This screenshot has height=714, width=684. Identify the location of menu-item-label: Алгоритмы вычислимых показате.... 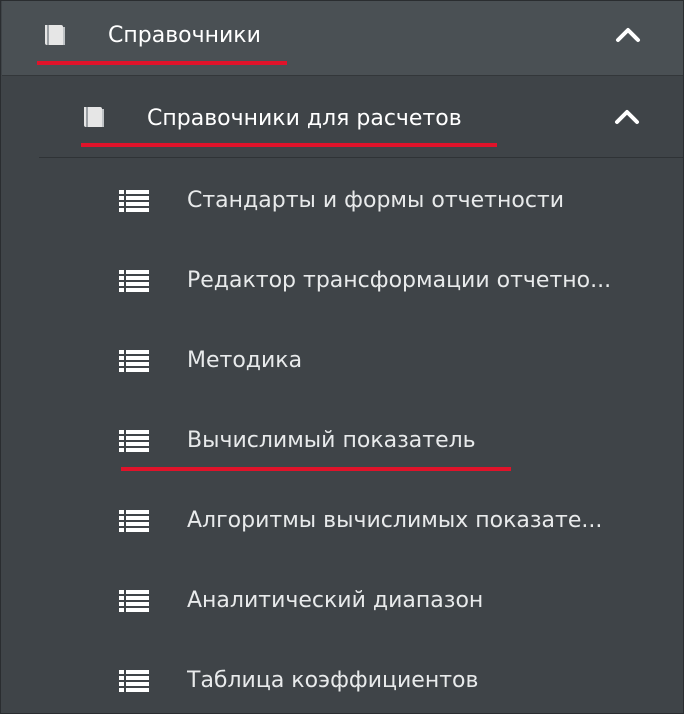
(395, 520).